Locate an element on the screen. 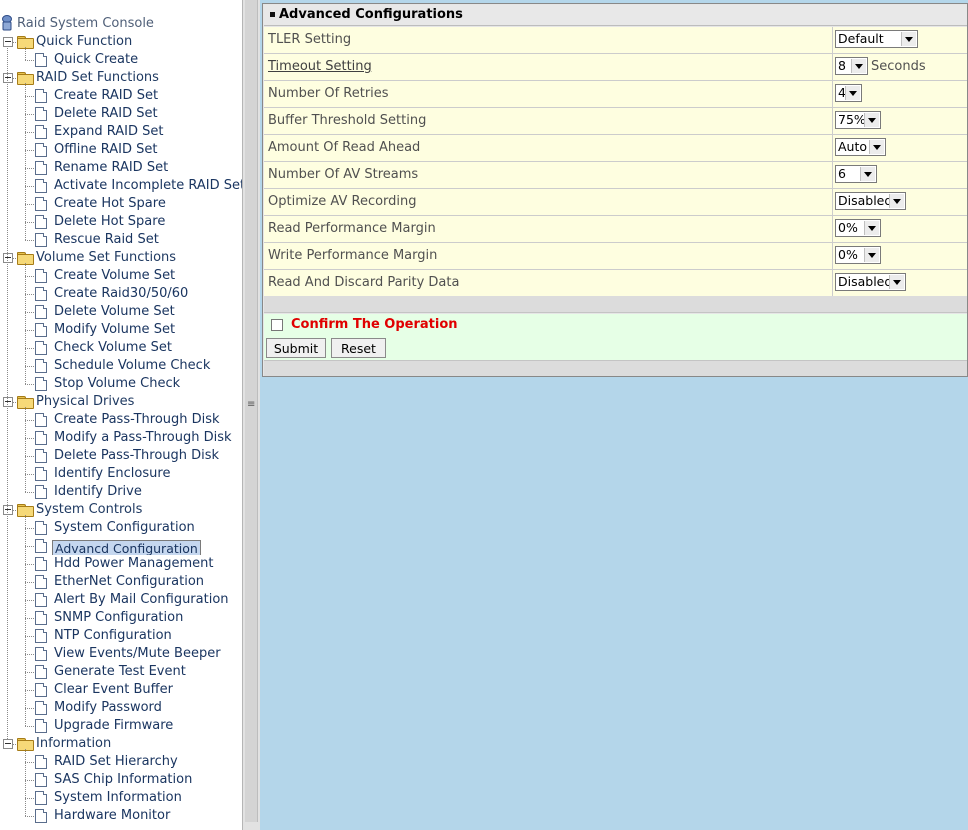 The width and height of the screenshot is (968, 830). tree-item-system-information: System Information is located at coordinates (121, 798).